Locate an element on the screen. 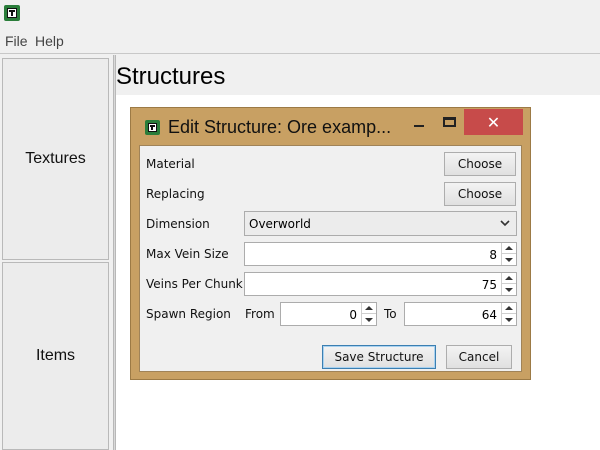 The image size is (600, 450). chevron-down-icon is located at coordinates (505, 223).